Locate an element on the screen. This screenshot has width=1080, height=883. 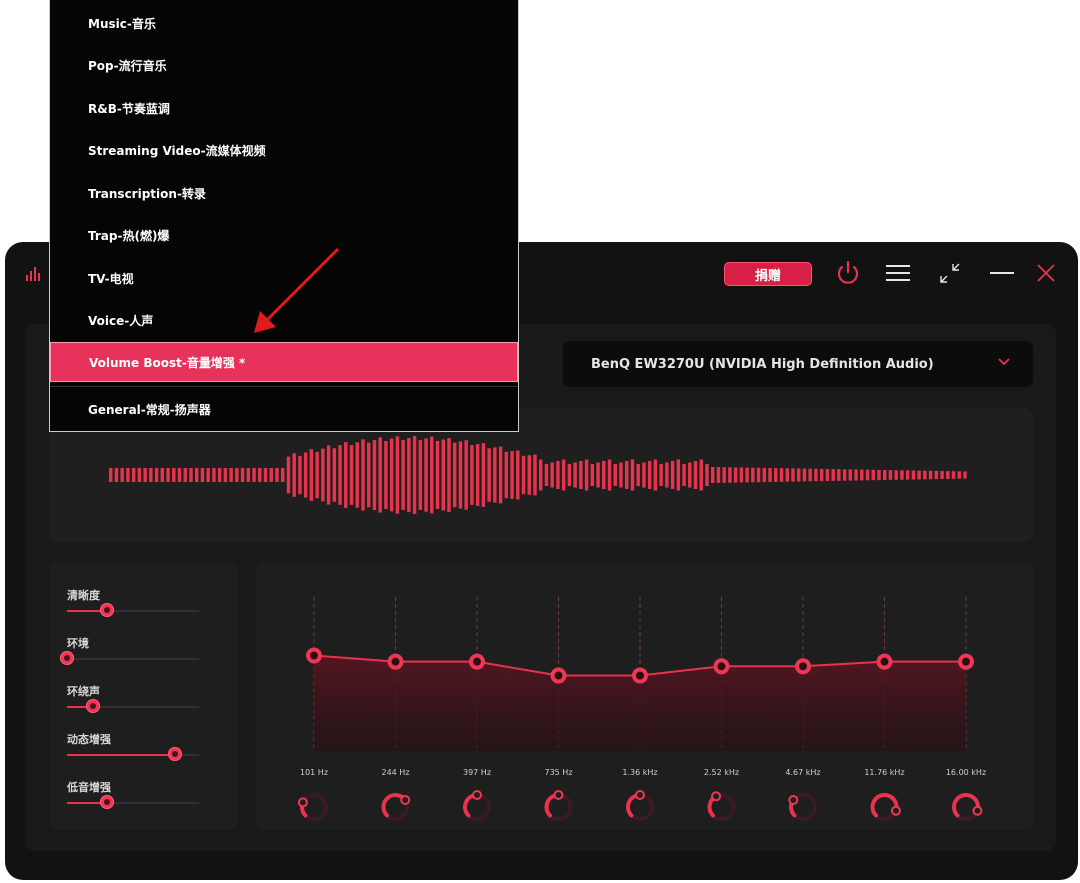
preset-menu-item: Transcription-转录 is located at coordinates (284, 193).